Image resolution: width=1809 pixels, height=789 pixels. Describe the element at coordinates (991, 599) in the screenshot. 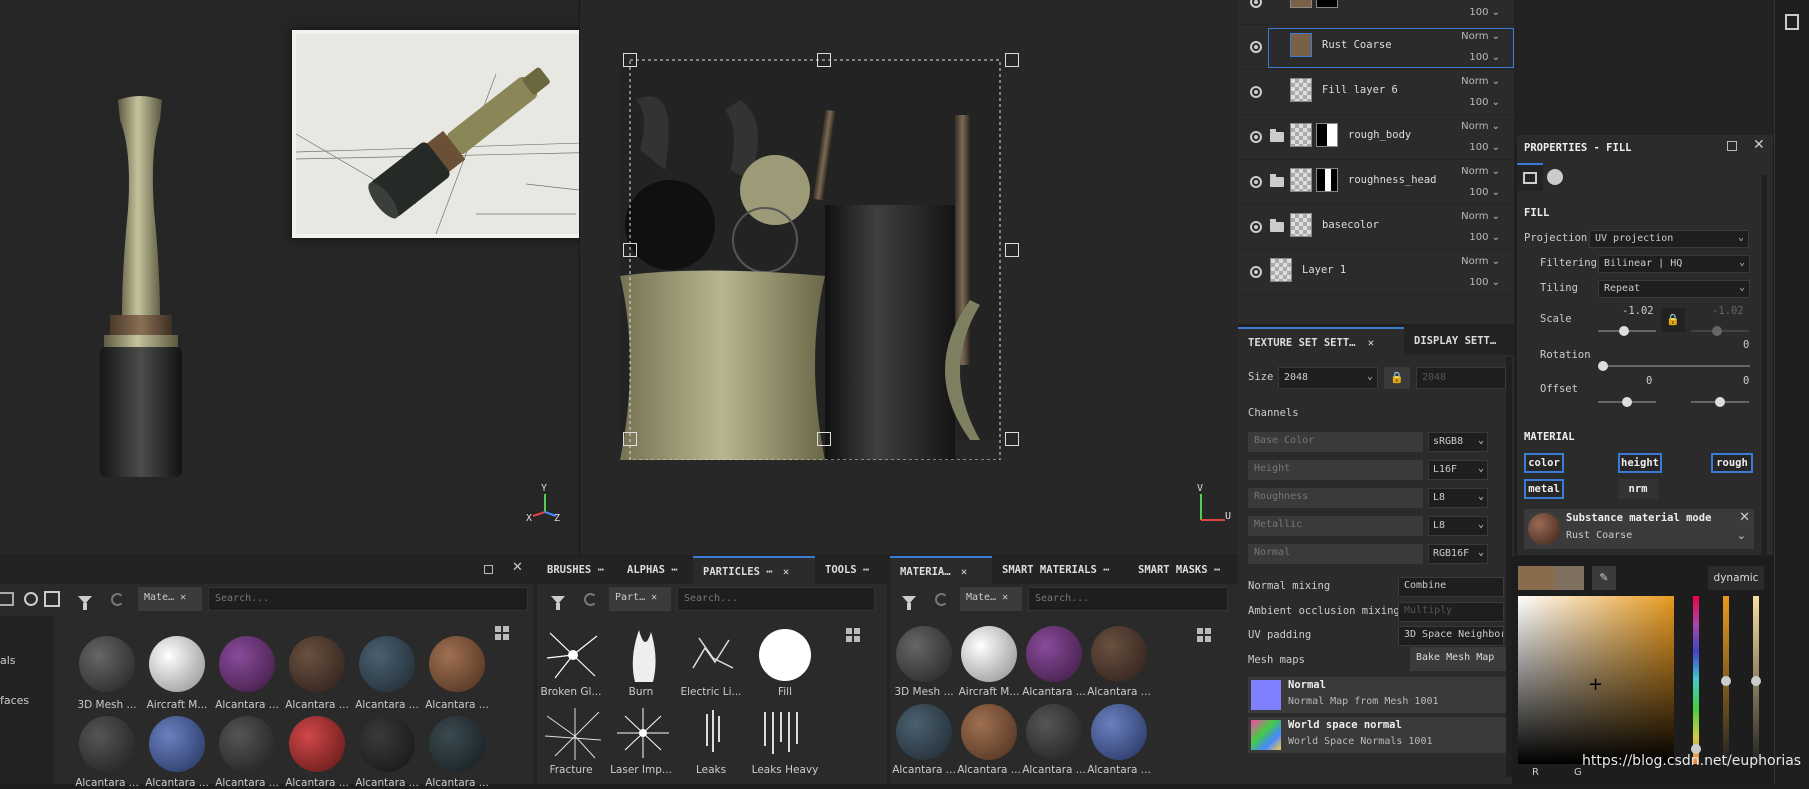

I see `filter-chip: Mate… ✕` at that location.